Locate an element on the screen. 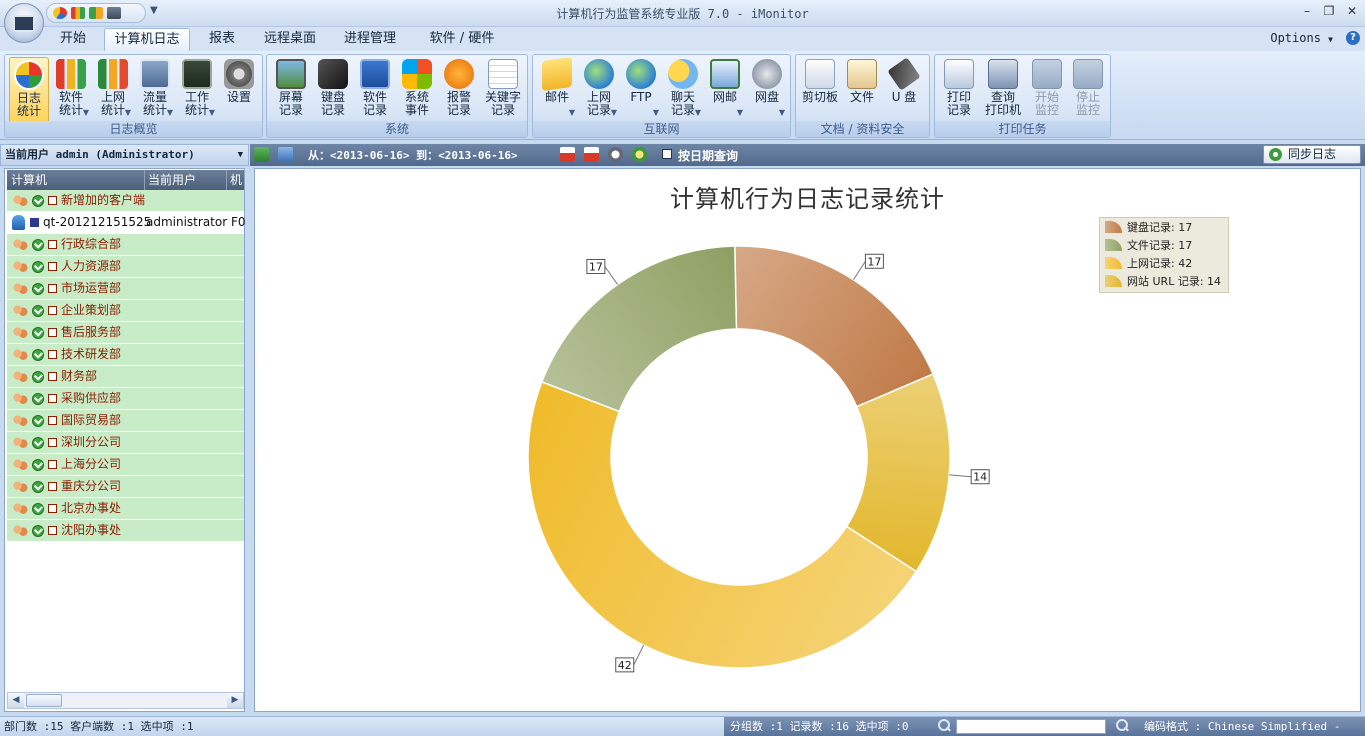 The image size is (1365, 736). refresh-icon is located at coordinates (639, 154).